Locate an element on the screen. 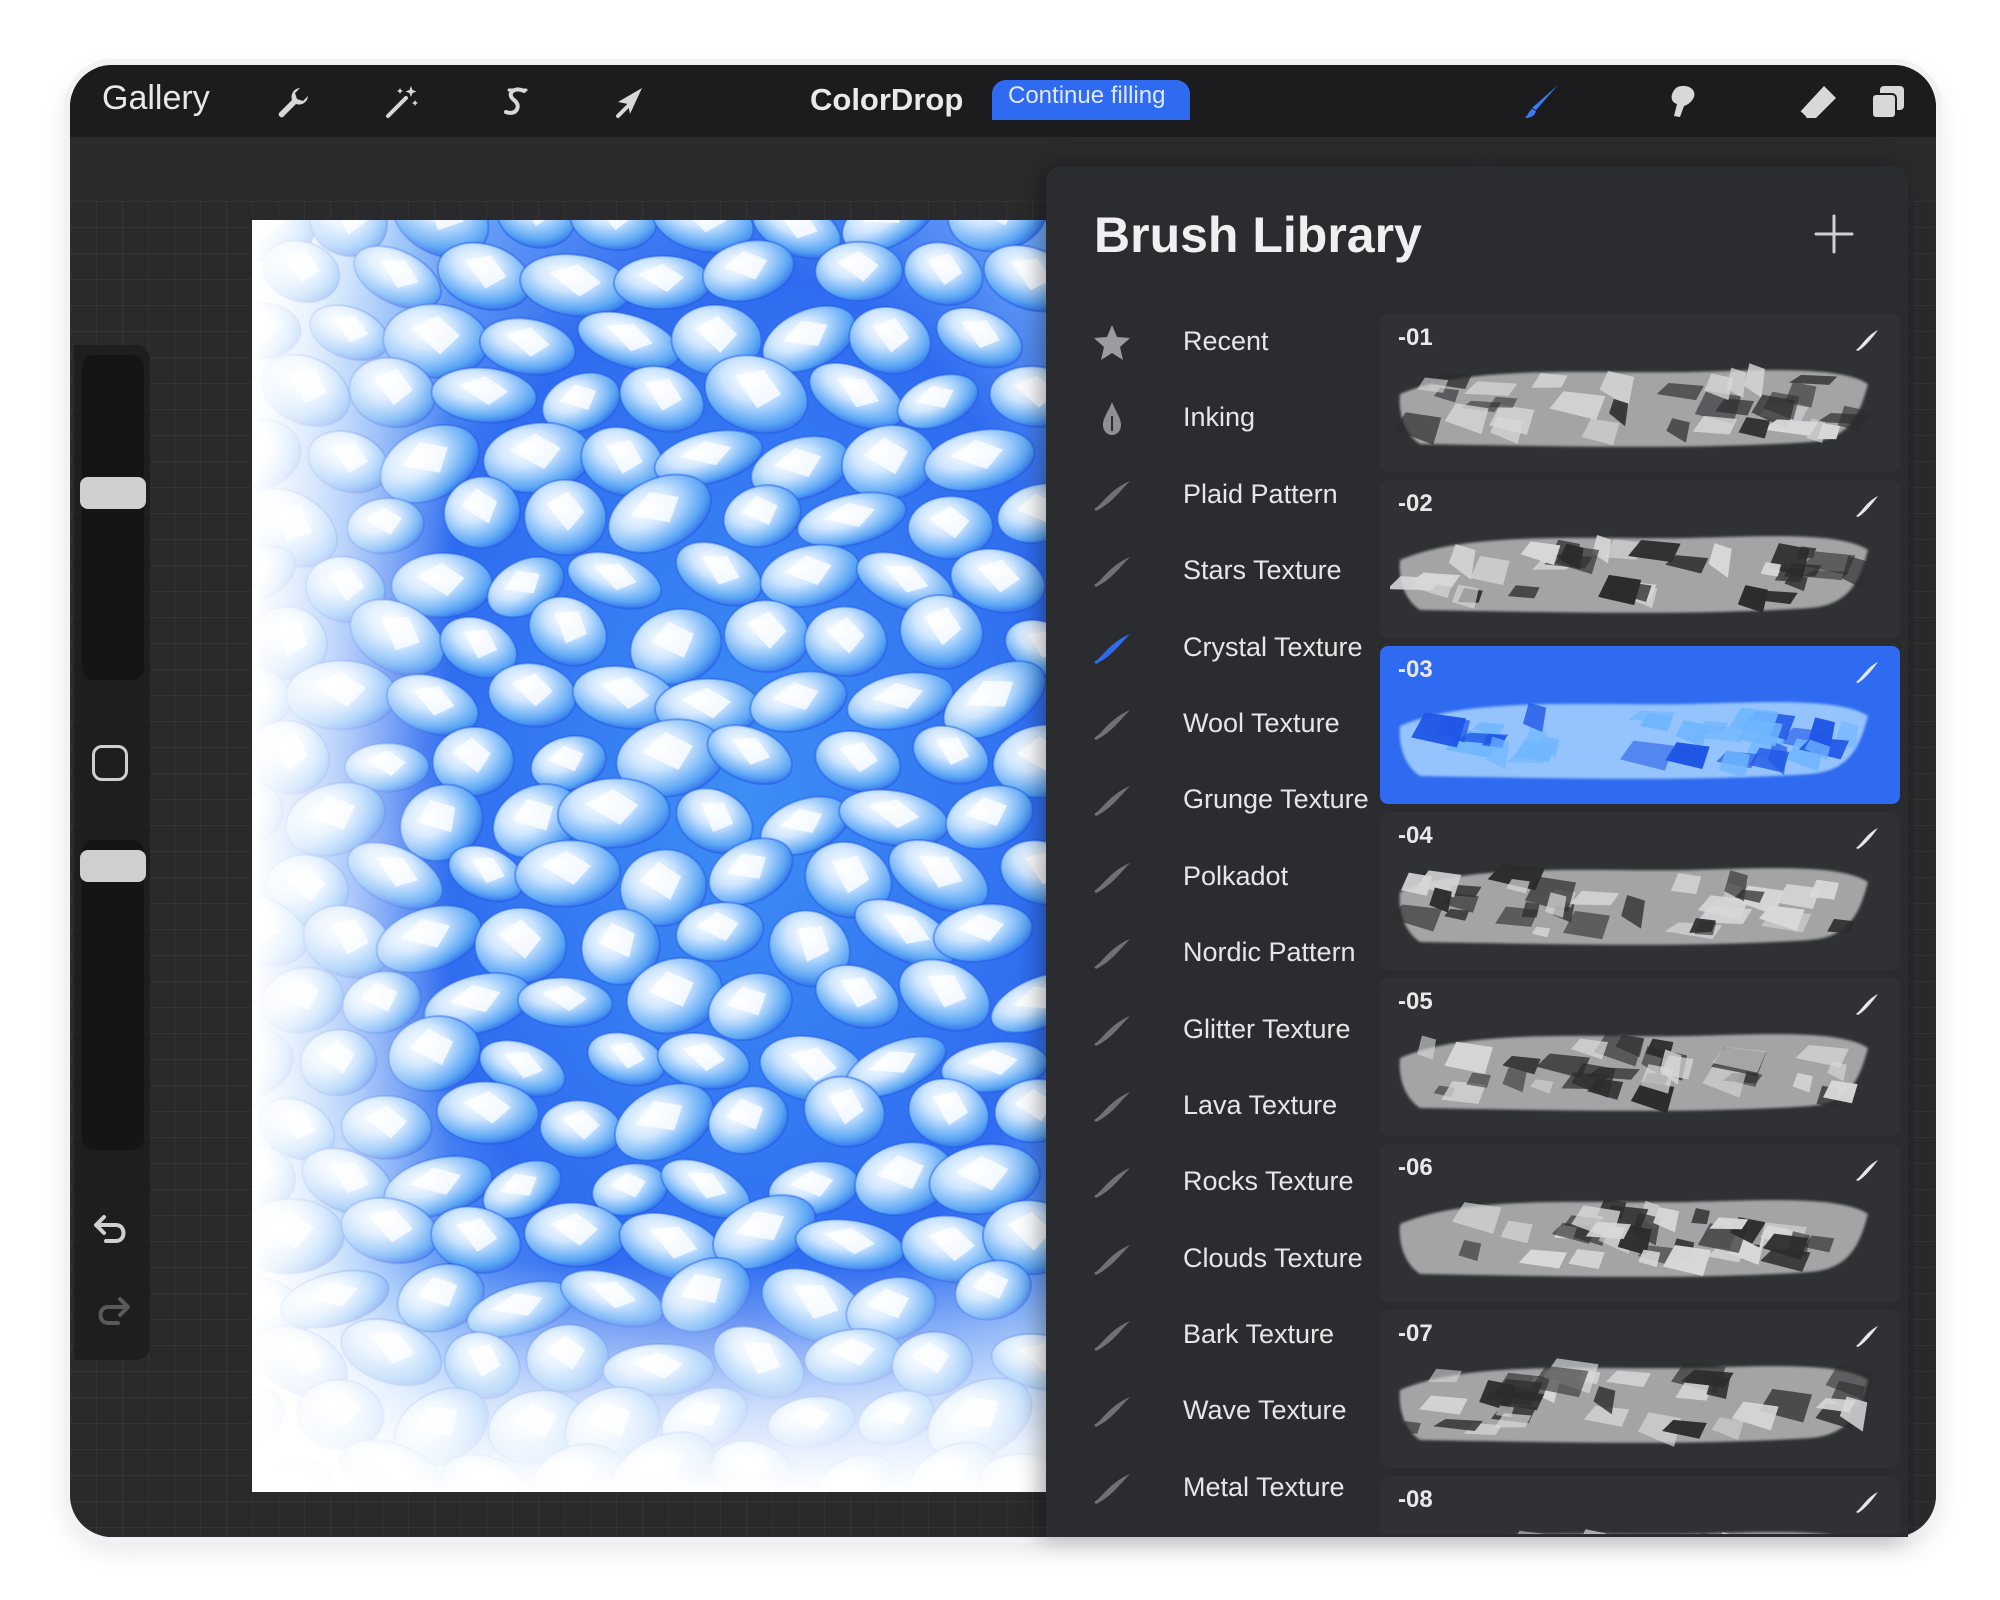  brush-name: -03 is located at coordinates (1415, 669).